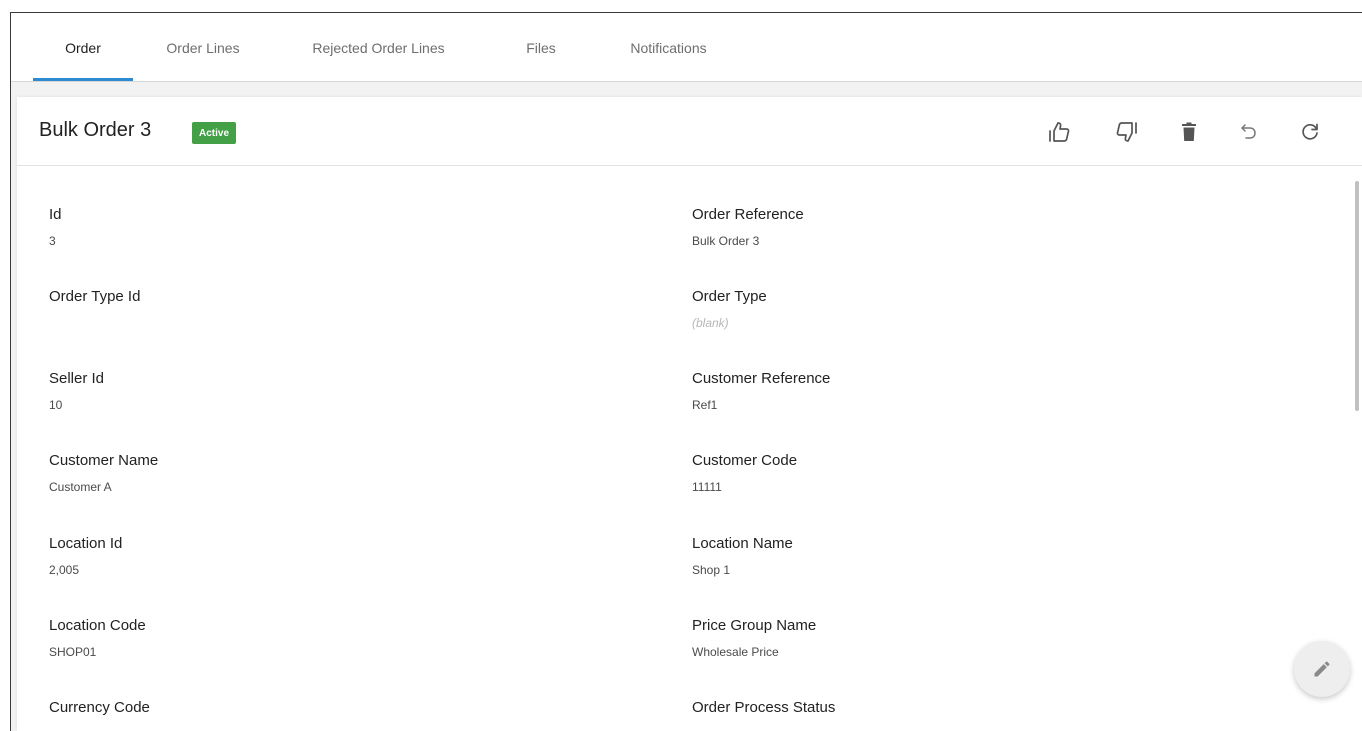  I want to click on field-order-type: Order Type (blank), so click(729, 309).